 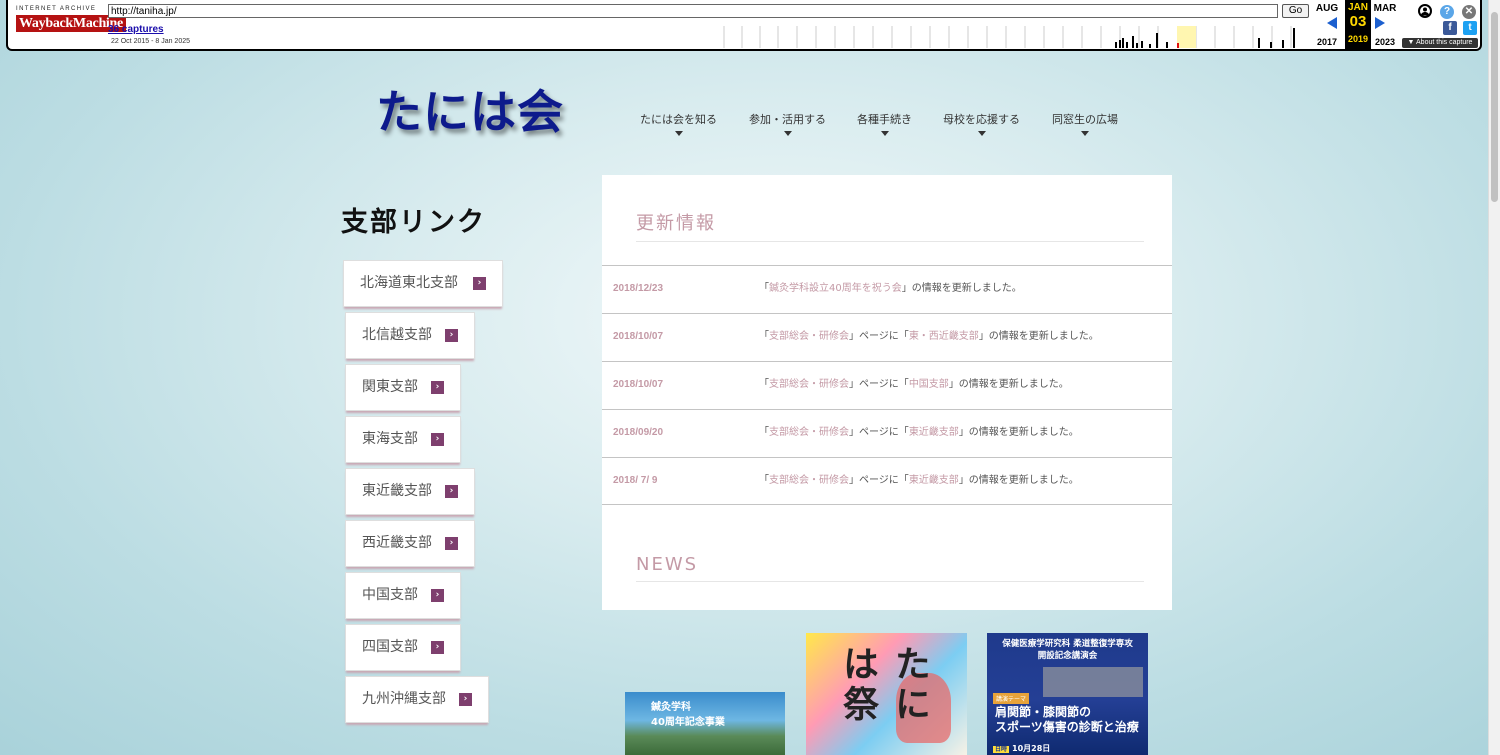 I want to click on update-text: 「支部総会・研修会」ページに「中国支部」の情報を更新しました。, so click(x=914, y=385).